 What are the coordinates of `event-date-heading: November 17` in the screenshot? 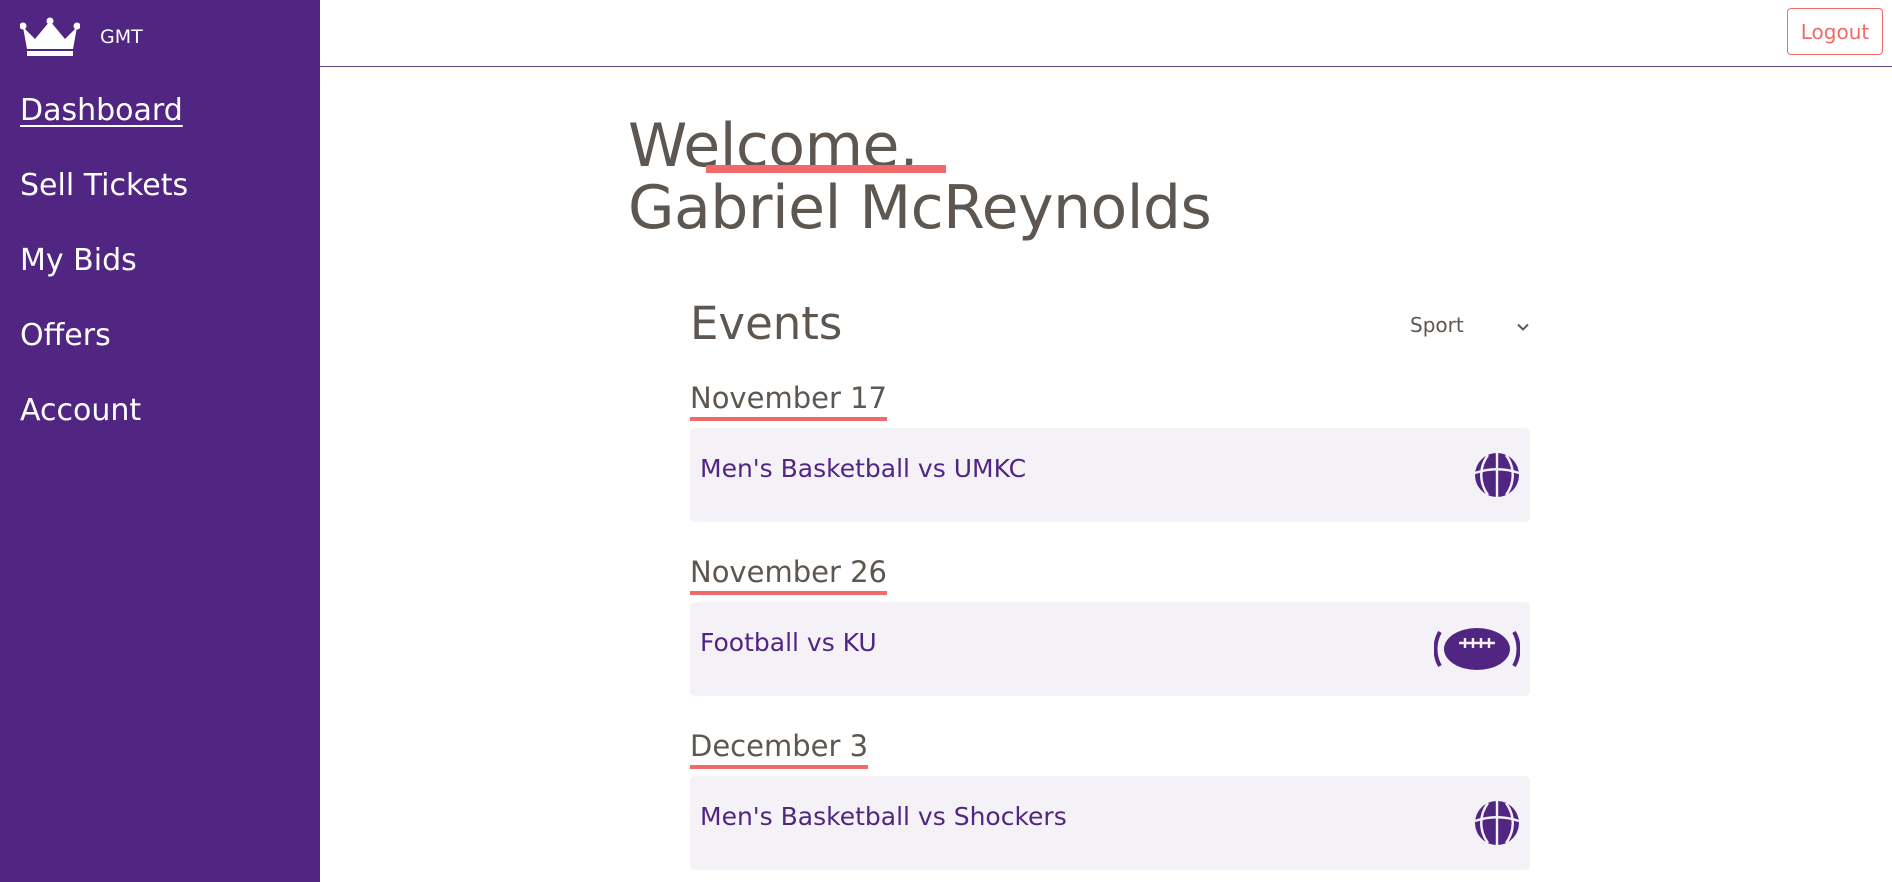 It's located at (788, 400).